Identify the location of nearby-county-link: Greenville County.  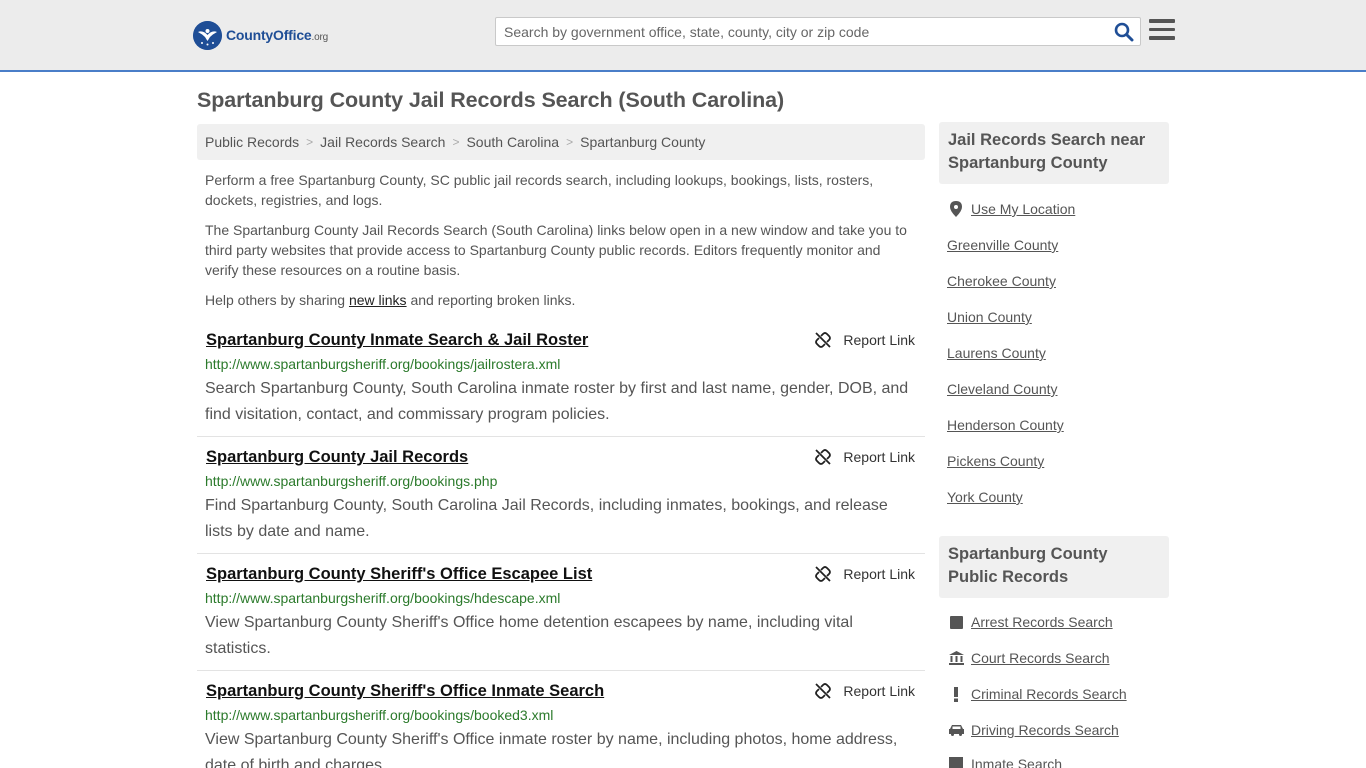
(1002, 245).